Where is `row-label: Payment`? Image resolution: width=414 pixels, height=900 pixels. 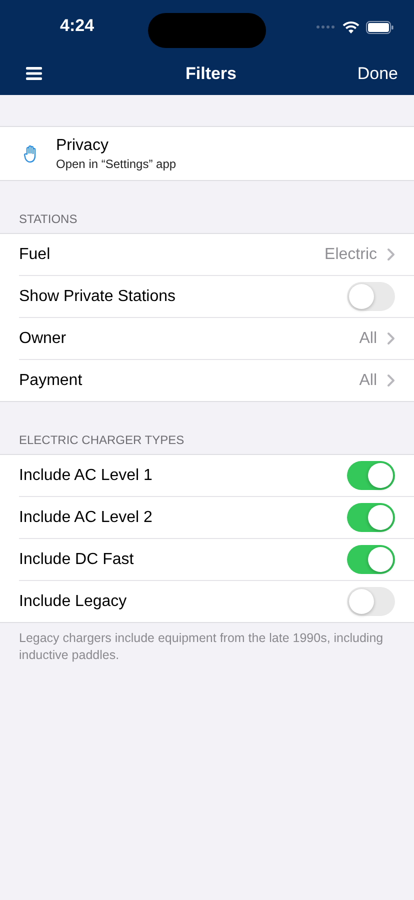 row-label: Payment is located at coordinates (50, 381).